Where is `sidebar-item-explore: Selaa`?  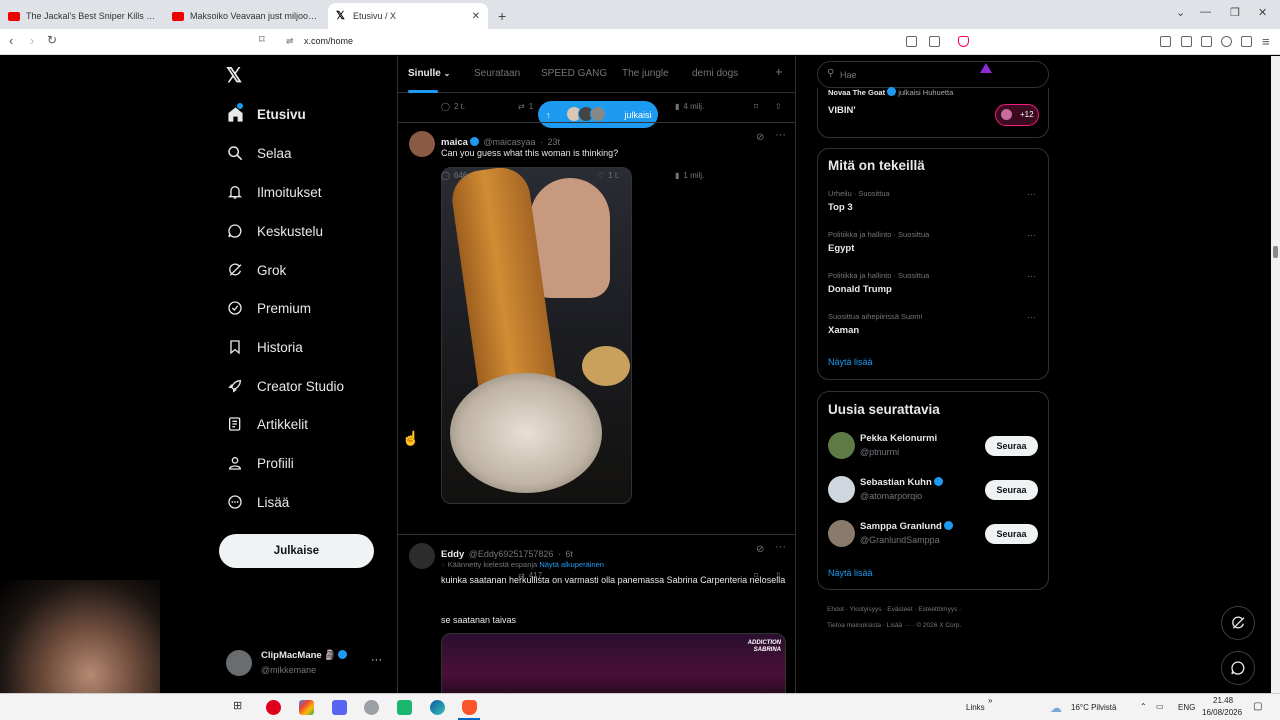 sidebar-item-explore: Selaa is located at coordinates (259, 153).